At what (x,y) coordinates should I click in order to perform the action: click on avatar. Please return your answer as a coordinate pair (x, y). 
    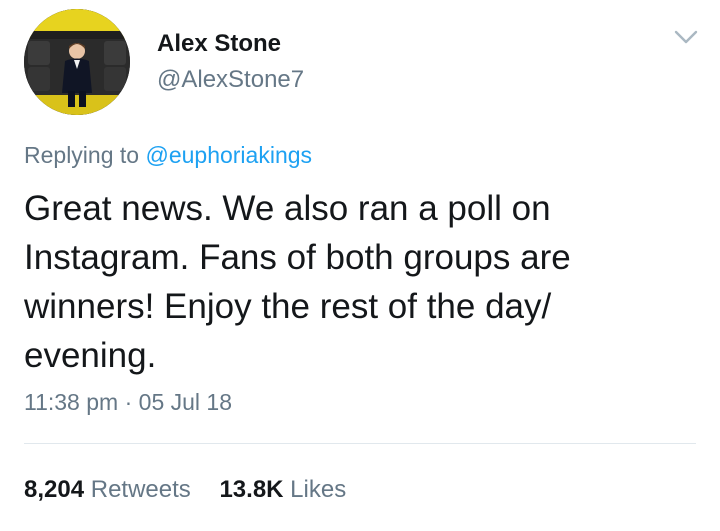
    Looking at the image, I should click on (77, 62).